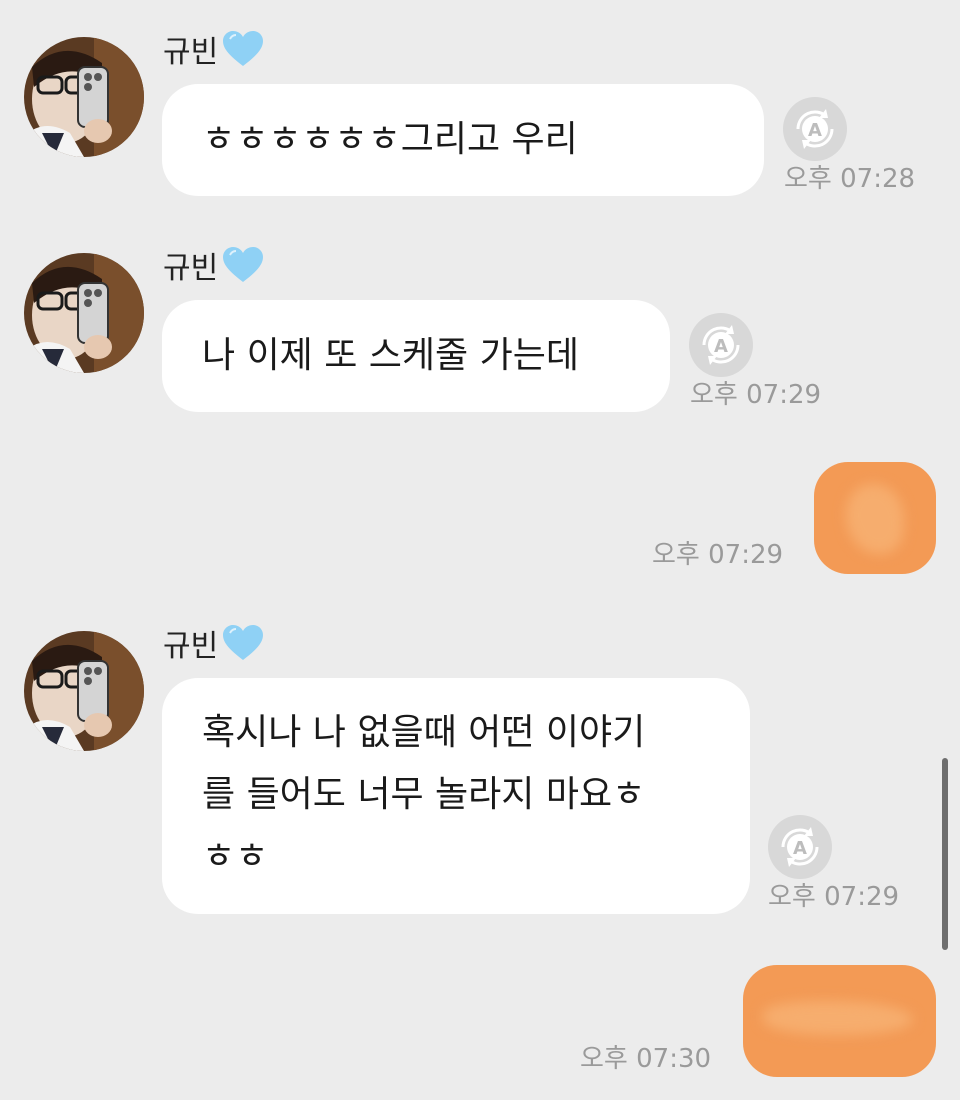 This screenshot has height=1100, width=960. I want to click on message-bubble: 혹시나 나 없을때 어떤 이야기 를 들어도 너무 놀라지 마요ㅎ ㅎㅎ, so click(456, 796).